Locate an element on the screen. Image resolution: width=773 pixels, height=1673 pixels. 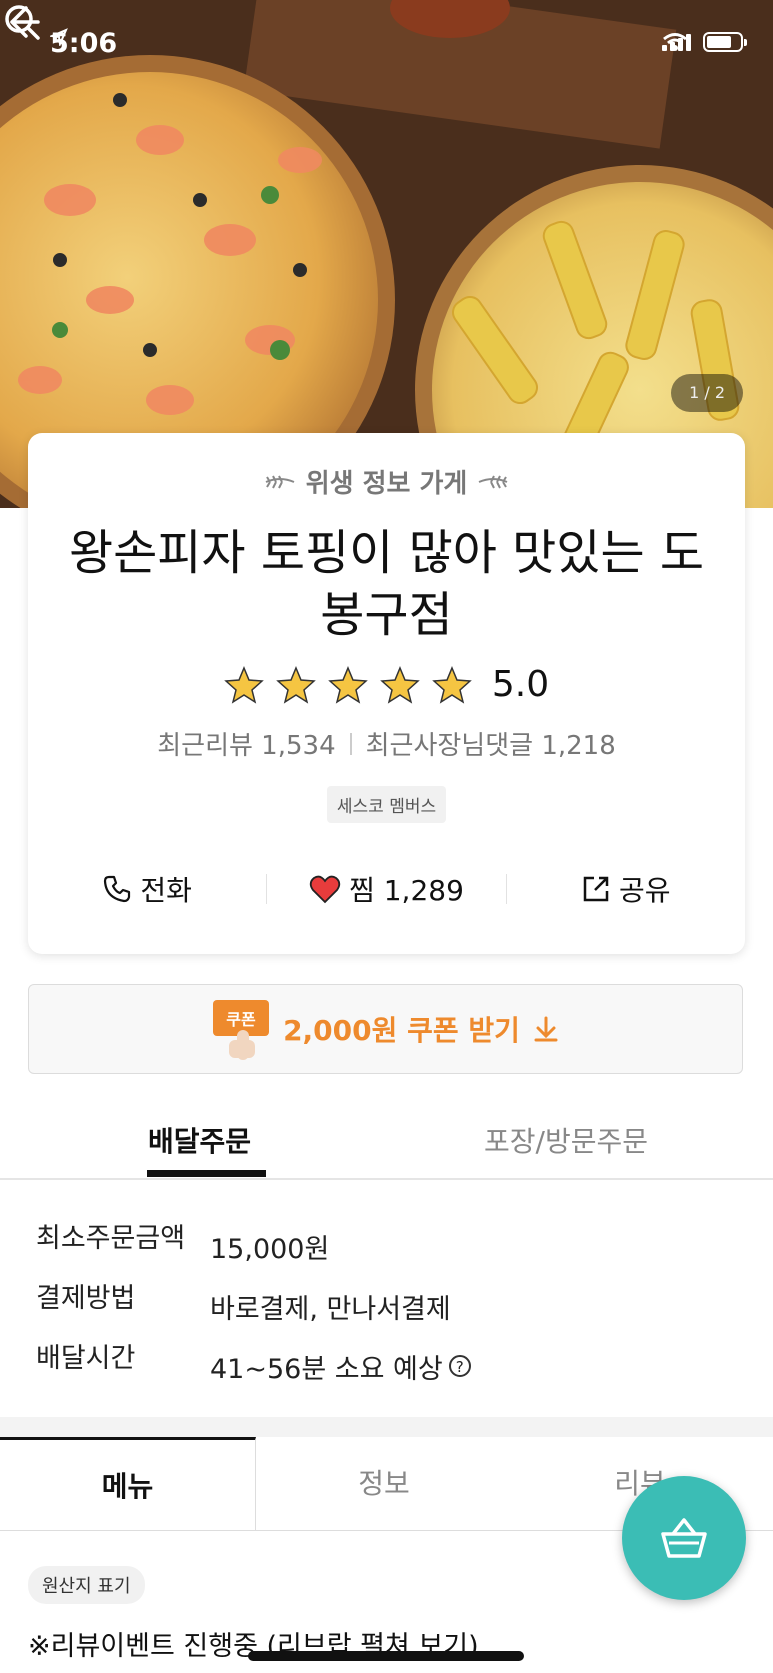
location-arrow-icon is located at coordinates (59, 37).